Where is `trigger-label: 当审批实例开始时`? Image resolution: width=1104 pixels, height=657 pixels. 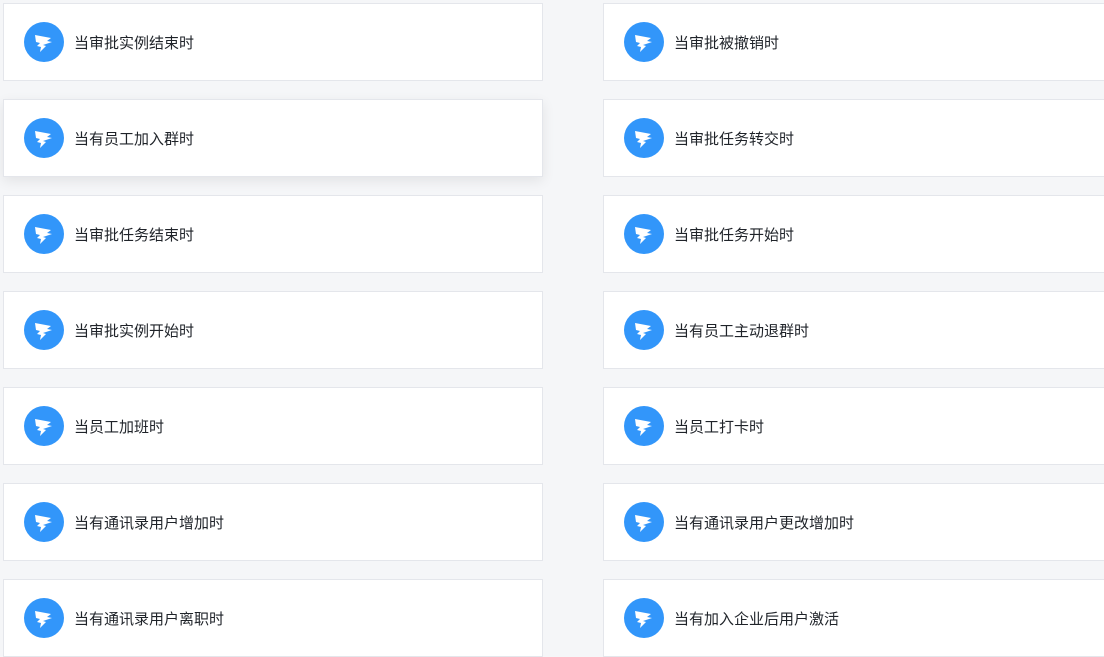 trigger-label: 当审批实例开始时 is located at coordinates (134, 330).